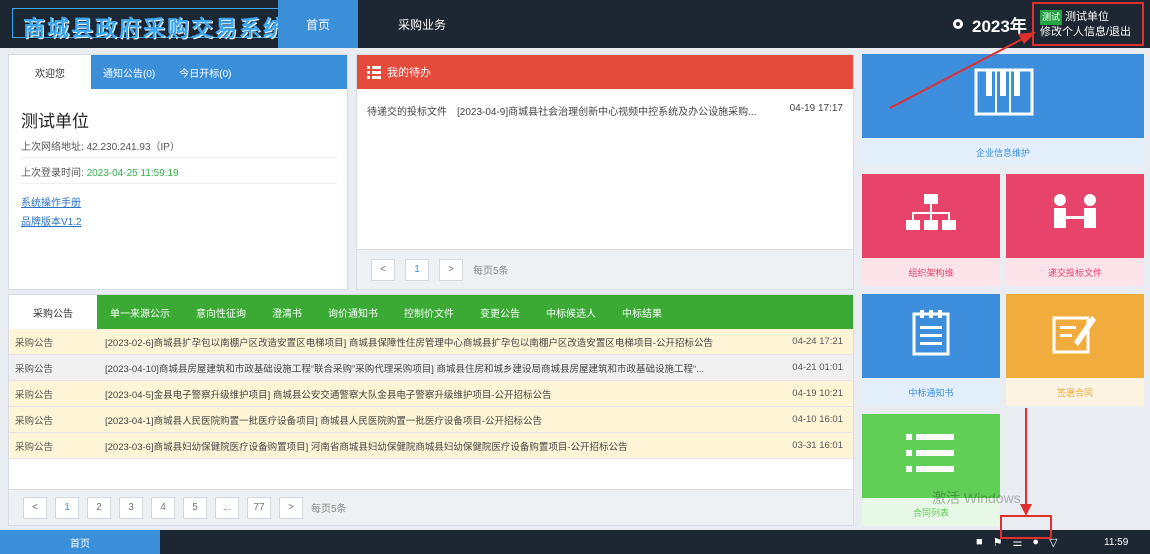  I want to click on manual-link: 系统操作手册, so click(184, 201).